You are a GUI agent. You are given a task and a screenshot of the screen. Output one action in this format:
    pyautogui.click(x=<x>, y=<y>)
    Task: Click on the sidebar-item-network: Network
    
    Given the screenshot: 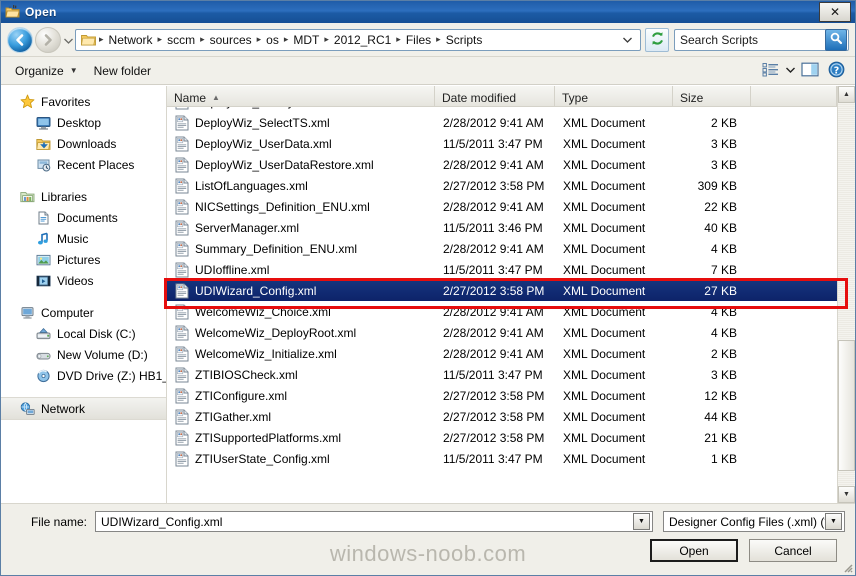 What is the action you would take?
    pyautogui.click(x=83, y=408)
    